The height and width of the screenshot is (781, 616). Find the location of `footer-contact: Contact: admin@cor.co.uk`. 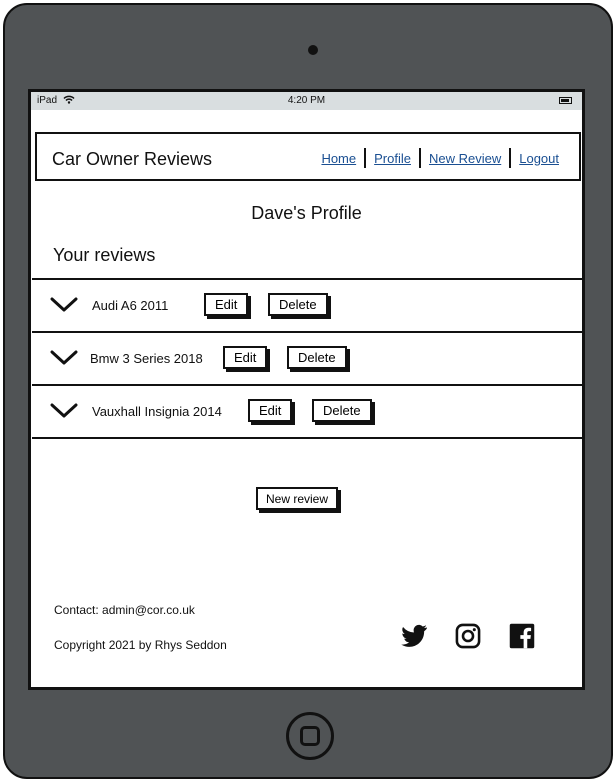

footer-contact: Contact: admin@cor.co.uk is located at coordinates (124, 610).